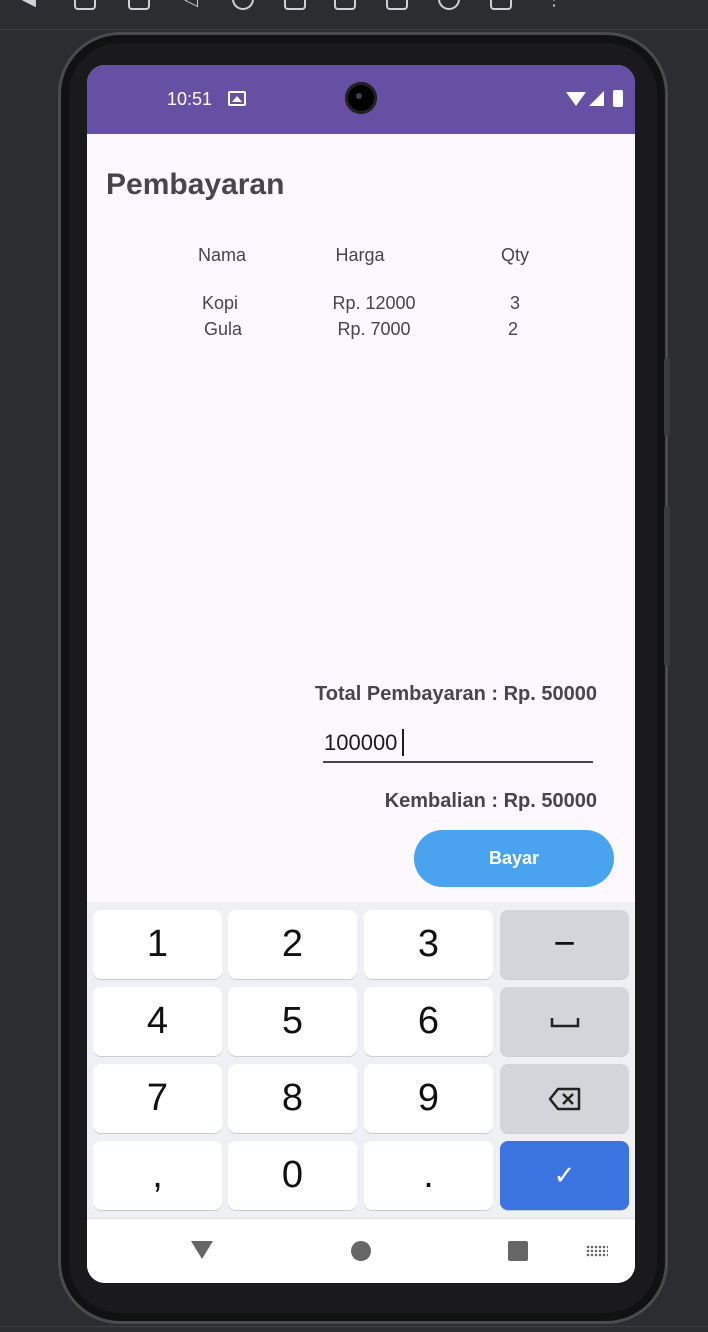  What do you see at coordinates (564, 944) in the screenshot?
I see `key-minus: −` at bounding box center [564, 944].